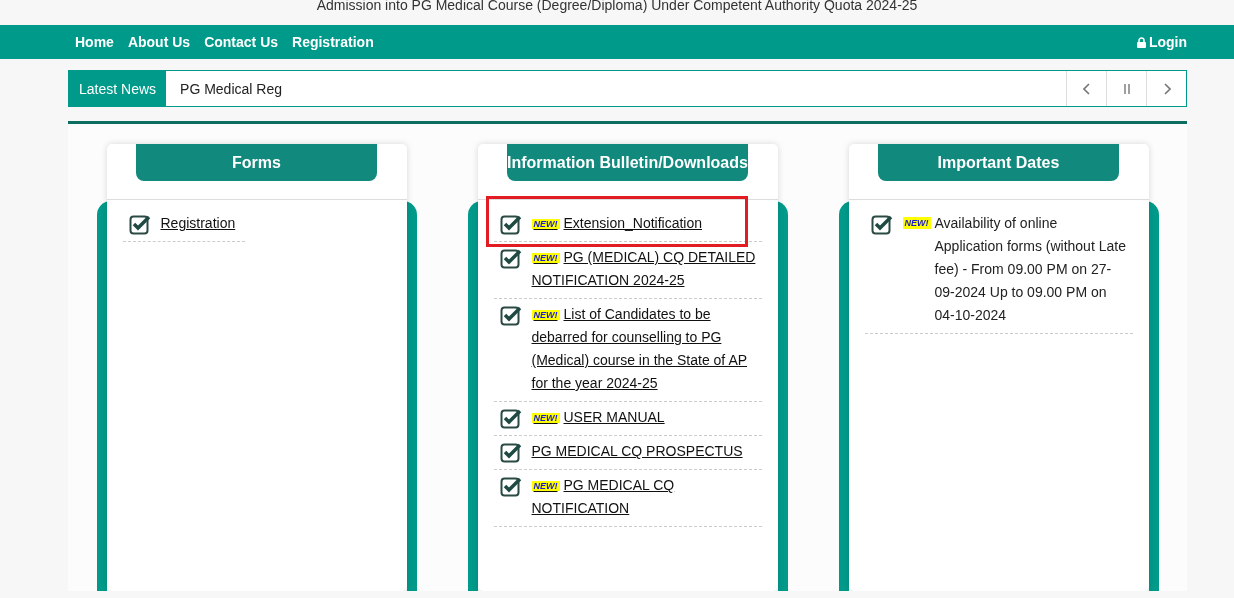 The width and height of the screenshot is (1234, 598). I want to click on news-label: Latest News, so click(118, 88).